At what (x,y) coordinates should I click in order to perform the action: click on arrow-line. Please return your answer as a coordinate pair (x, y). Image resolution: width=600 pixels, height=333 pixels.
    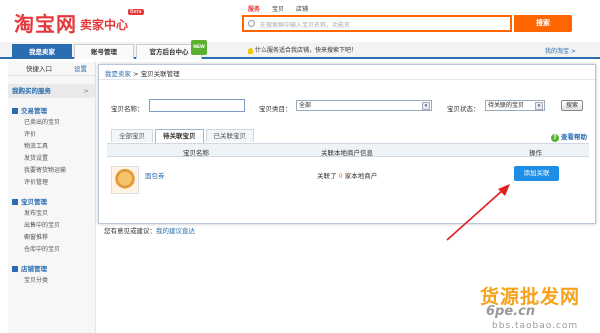
    Looking at the image, I should click on (475, 215).